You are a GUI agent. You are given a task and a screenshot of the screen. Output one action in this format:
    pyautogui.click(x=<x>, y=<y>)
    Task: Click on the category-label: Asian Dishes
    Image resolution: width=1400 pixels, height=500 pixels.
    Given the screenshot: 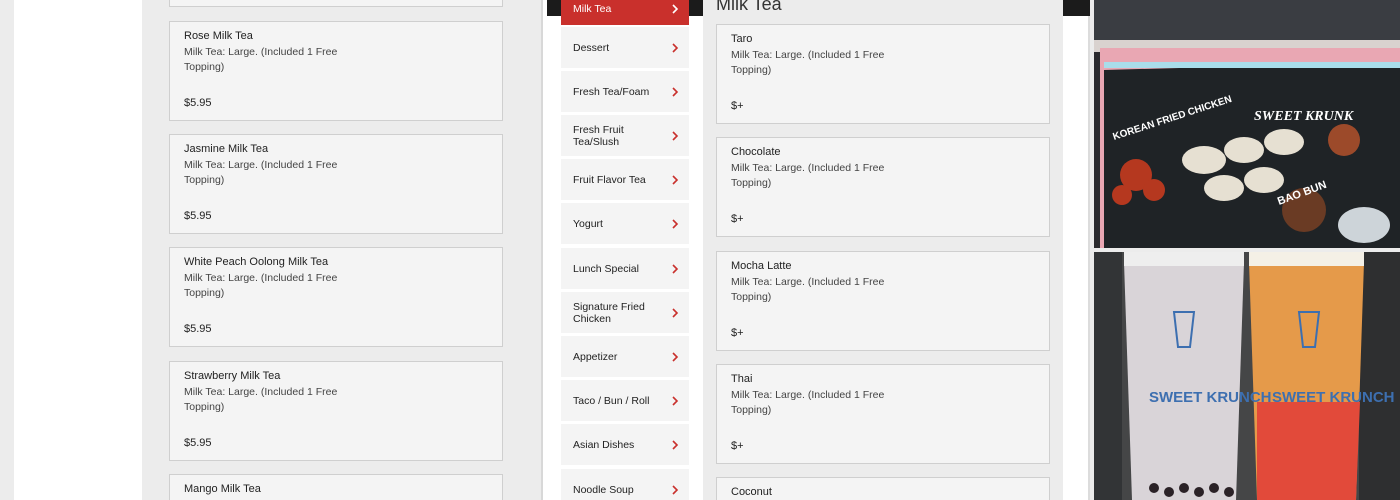 What is the action you would take?
    pyautogui.click(x=604, y=444)
    